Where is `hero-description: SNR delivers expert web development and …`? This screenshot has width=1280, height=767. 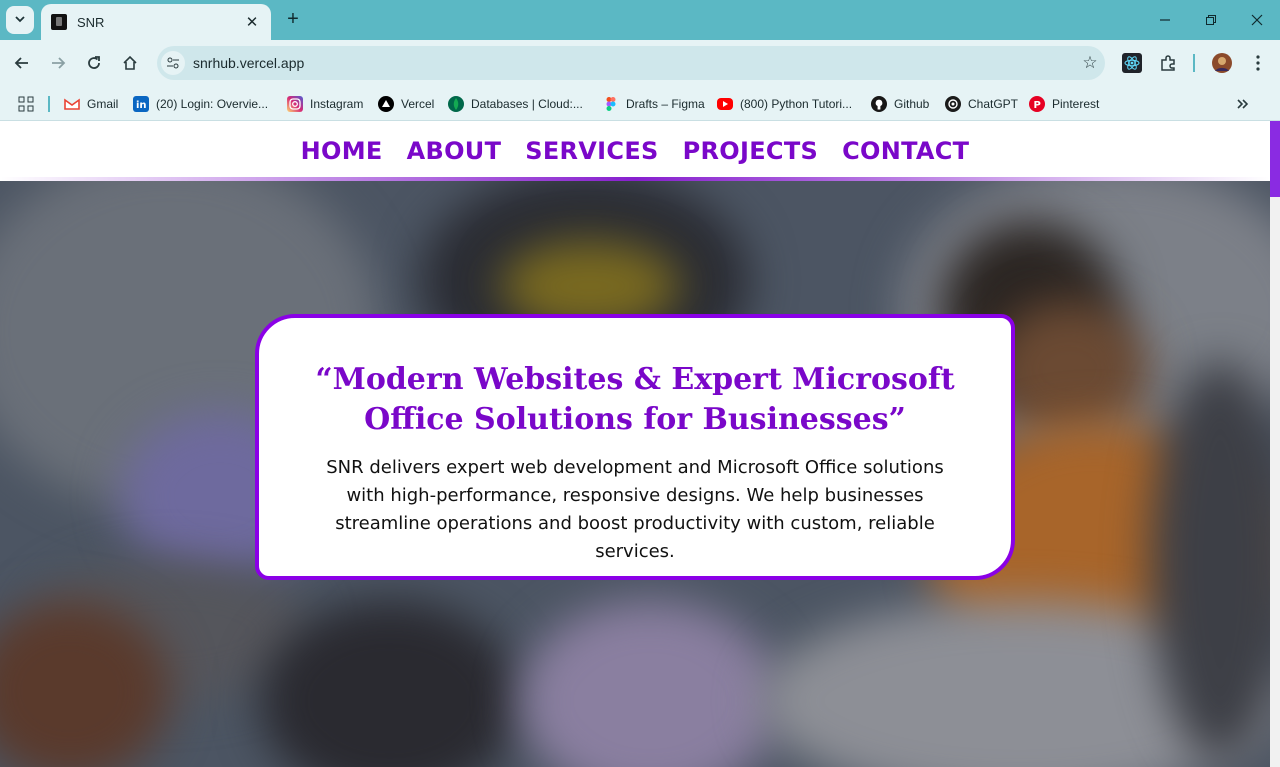
hero-description: SNR delivers expert web development and … is located at coordinates (635, 509).